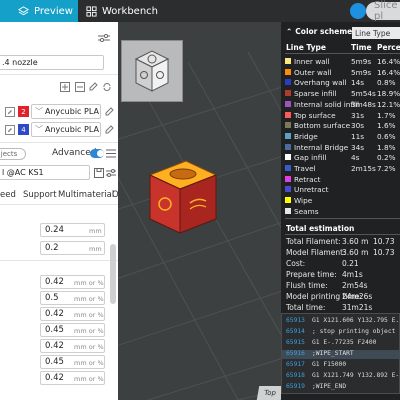 This screenshot has width=400, height=400. Describe the element at coordinates (340, 73) in the screenshot. I see `line-type-row: Outer wall 5m9s 16.4%` at that location.